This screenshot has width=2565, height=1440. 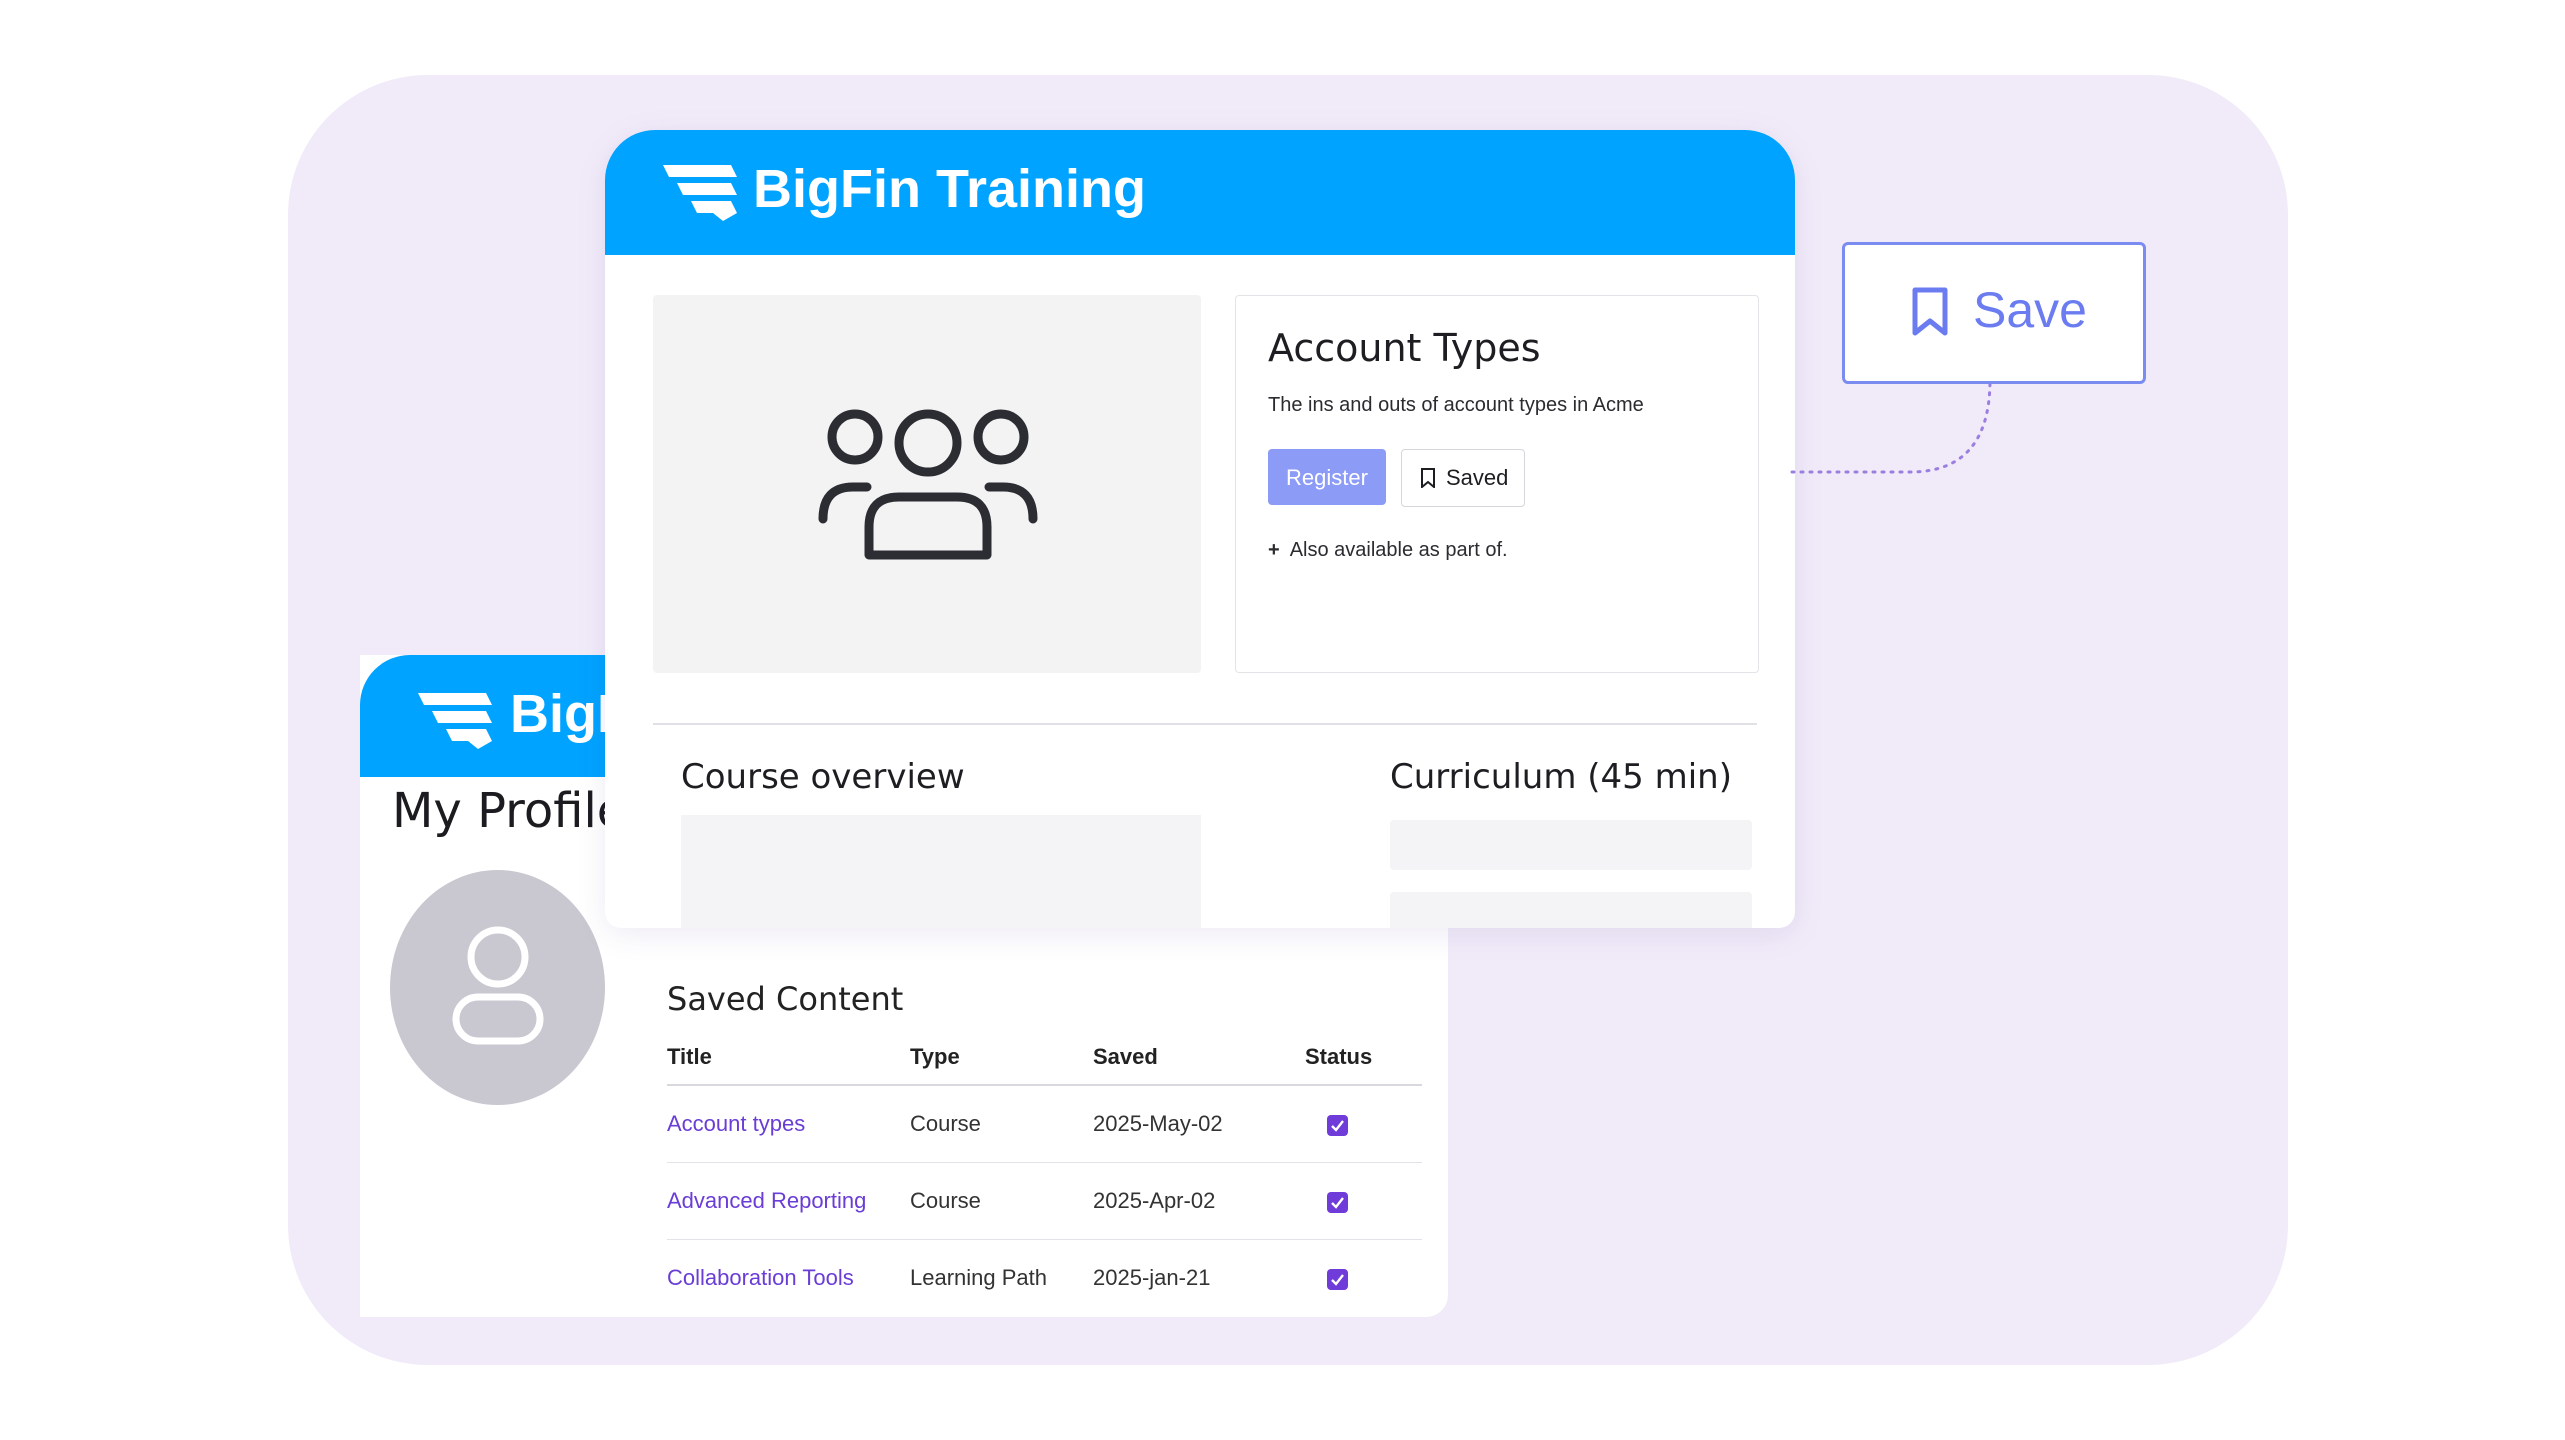 What do you see at coordinates (823, 777) in the screenshot?
I see `course-overview-heading: Course overview` at bounding box center [823, 777].